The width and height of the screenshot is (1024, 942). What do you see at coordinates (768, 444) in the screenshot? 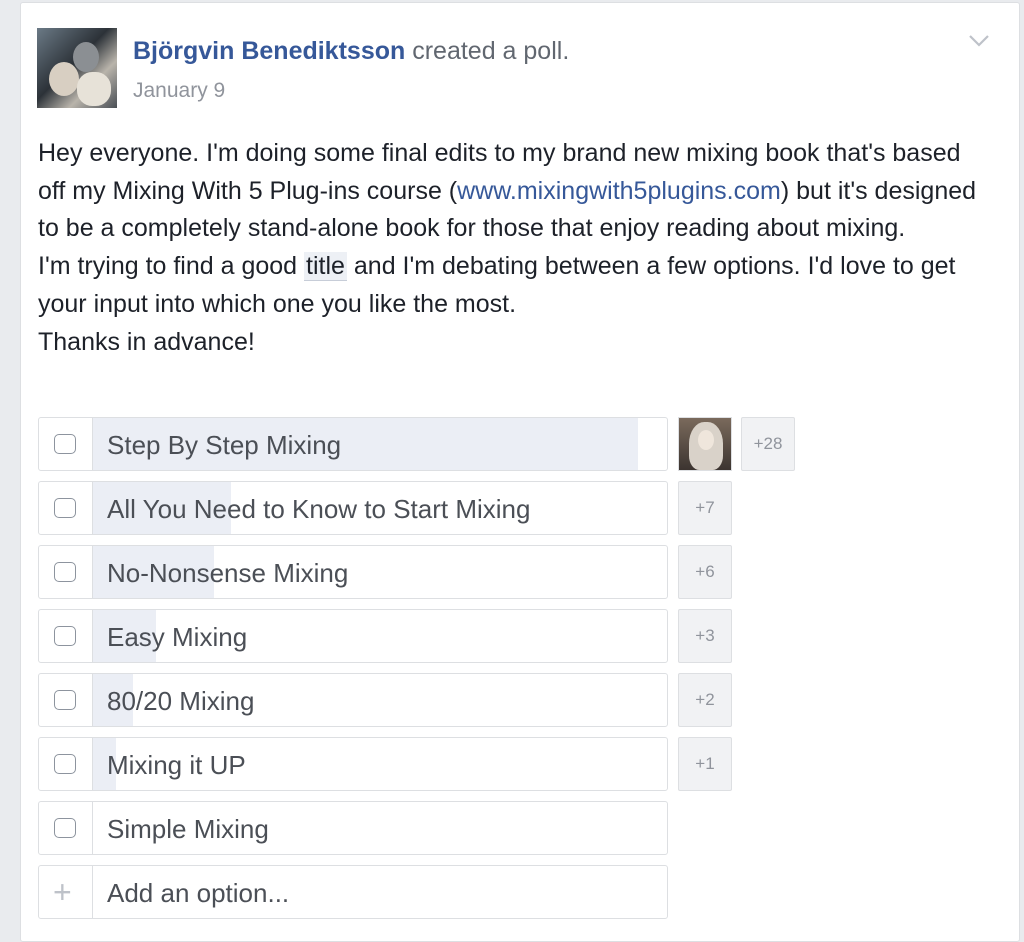
I see `voter-count-badge: +28` at bounding box center [768, 444].